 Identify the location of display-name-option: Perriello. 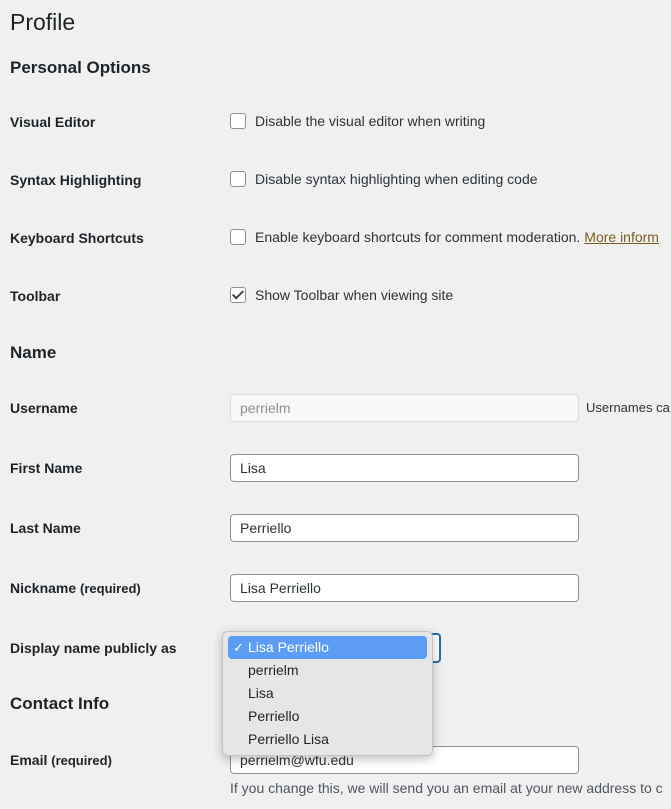
(327, 716).